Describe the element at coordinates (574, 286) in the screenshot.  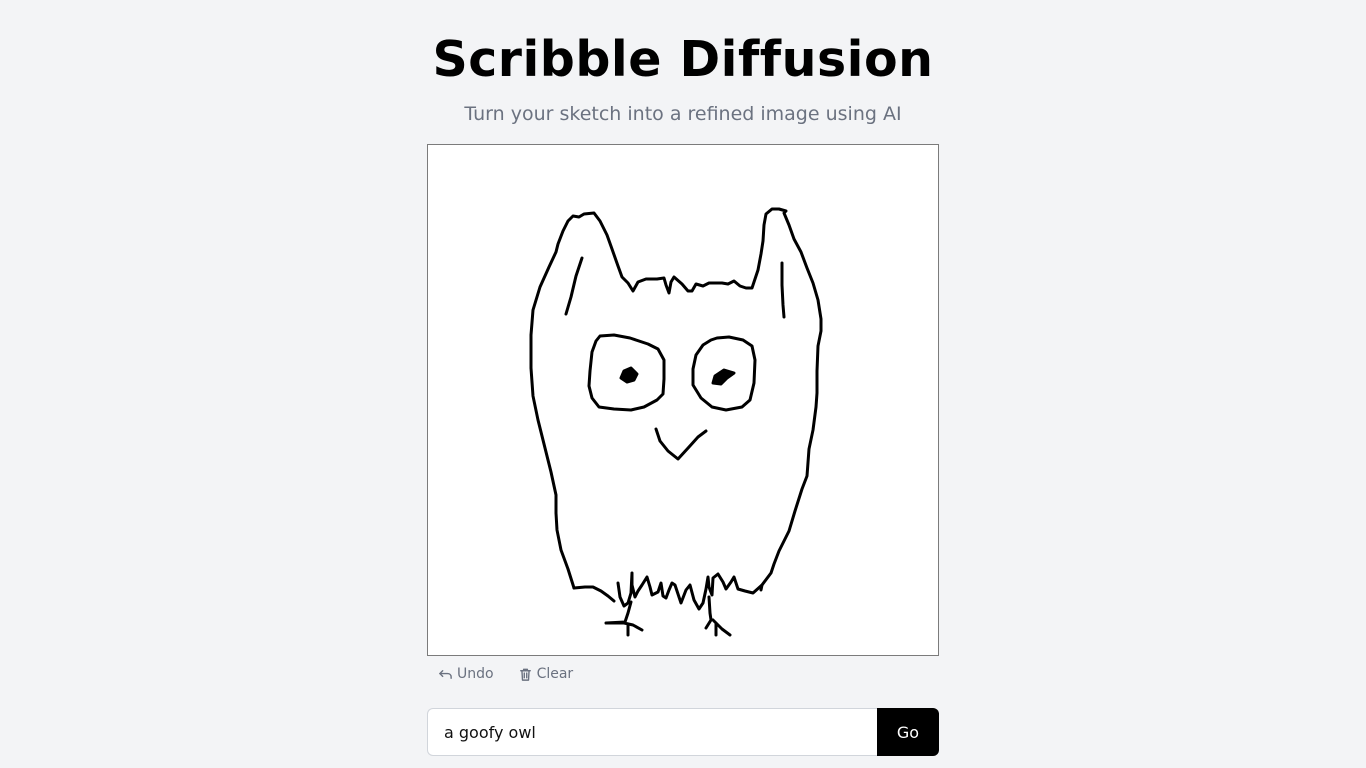
I see `owl-left-ear-line` at that location.